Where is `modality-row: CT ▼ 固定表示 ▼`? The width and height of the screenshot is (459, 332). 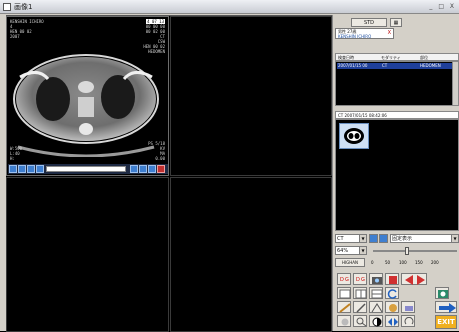
modality-row: CT ▼ 固定表示 ▼ is located at coordinates (397, 239).